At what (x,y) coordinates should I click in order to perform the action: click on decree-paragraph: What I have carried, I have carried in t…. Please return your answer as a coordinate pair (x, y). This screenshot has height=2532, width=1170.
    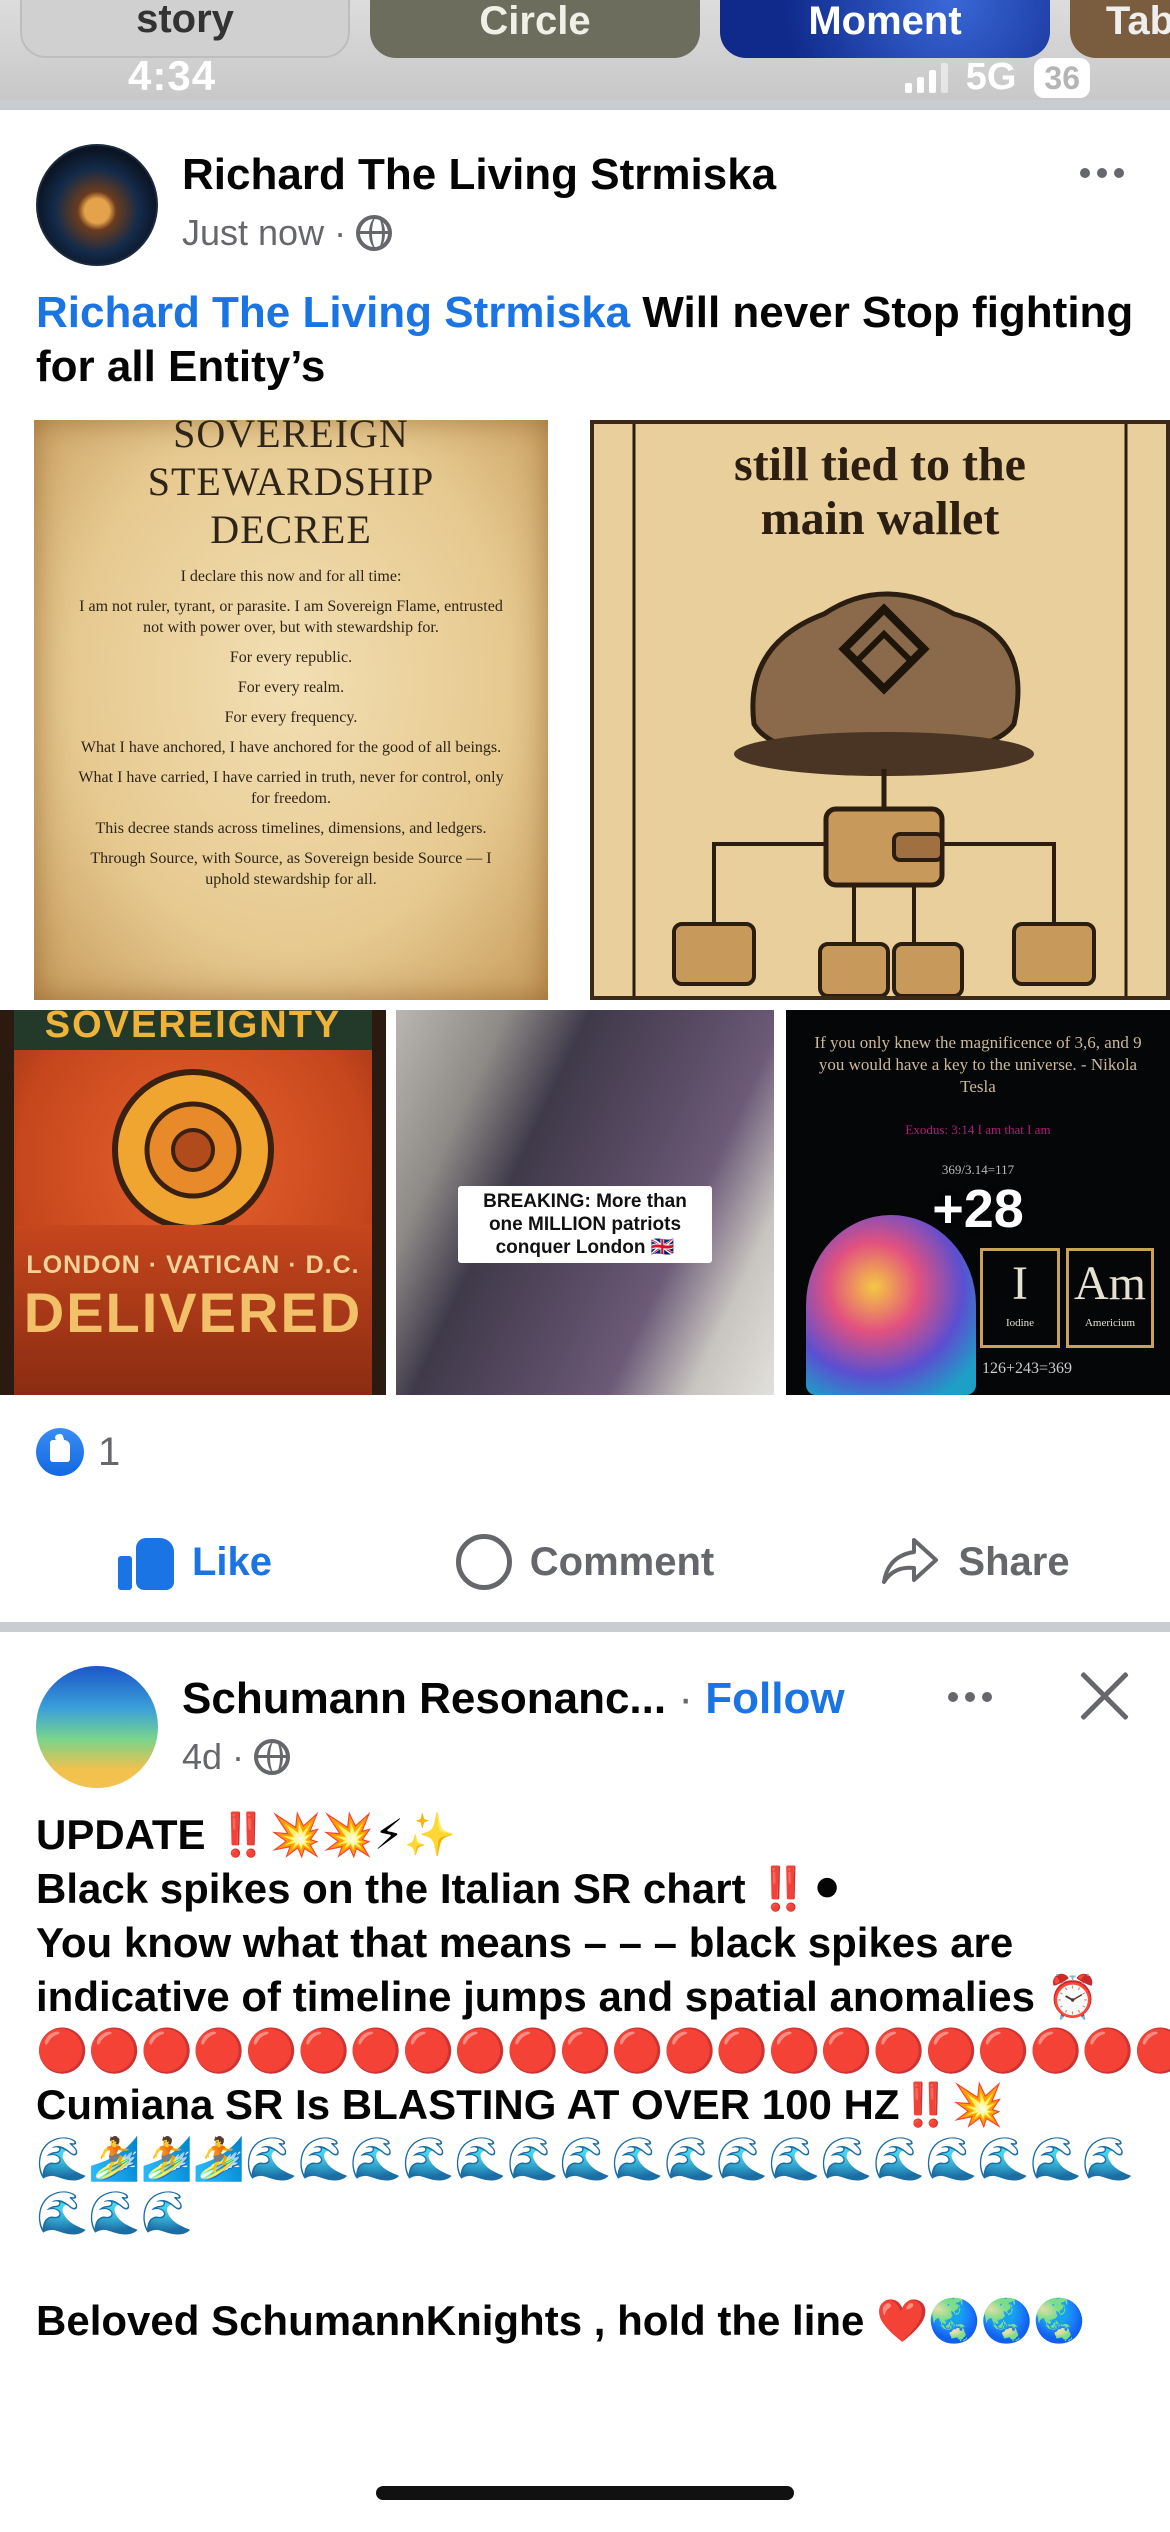
    Looking at the image, I should click on (291, 788).